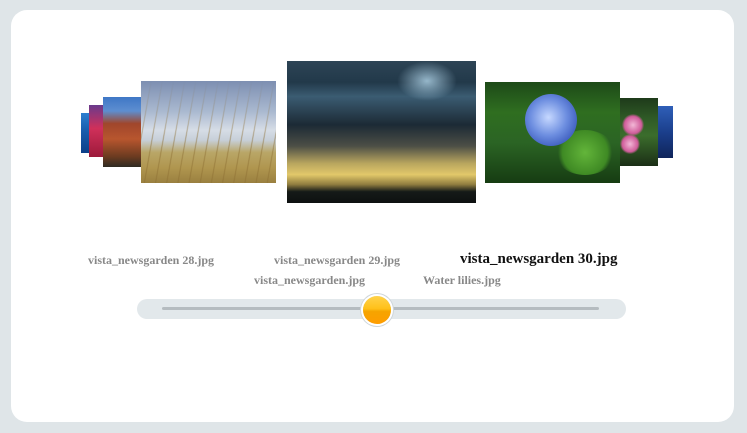 This screenshot has height=433, width=747. Describe the element at coordinates (151, 260) in the screenshot. I see `image-label-28: vista_newsgarden 28.jpg` at that location.